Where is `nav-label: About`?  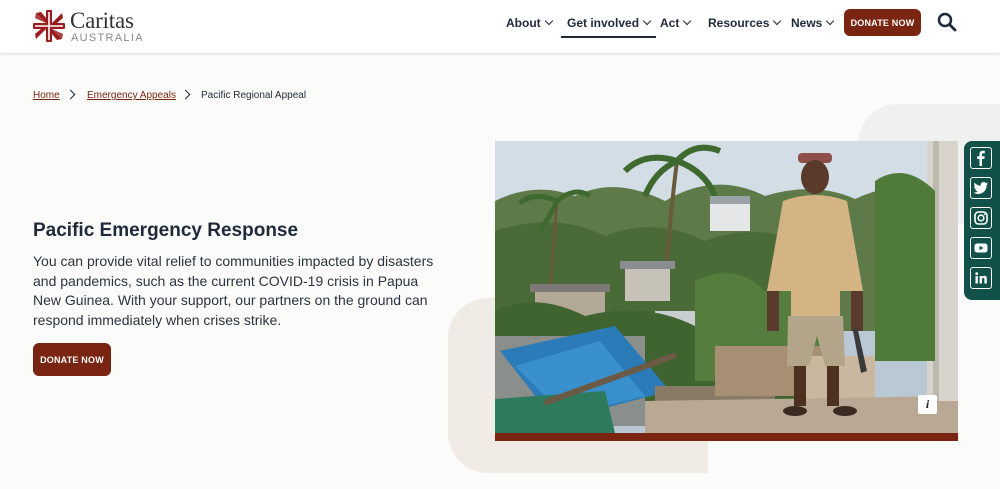 nav-label: About is located at coordinates (523, 23).